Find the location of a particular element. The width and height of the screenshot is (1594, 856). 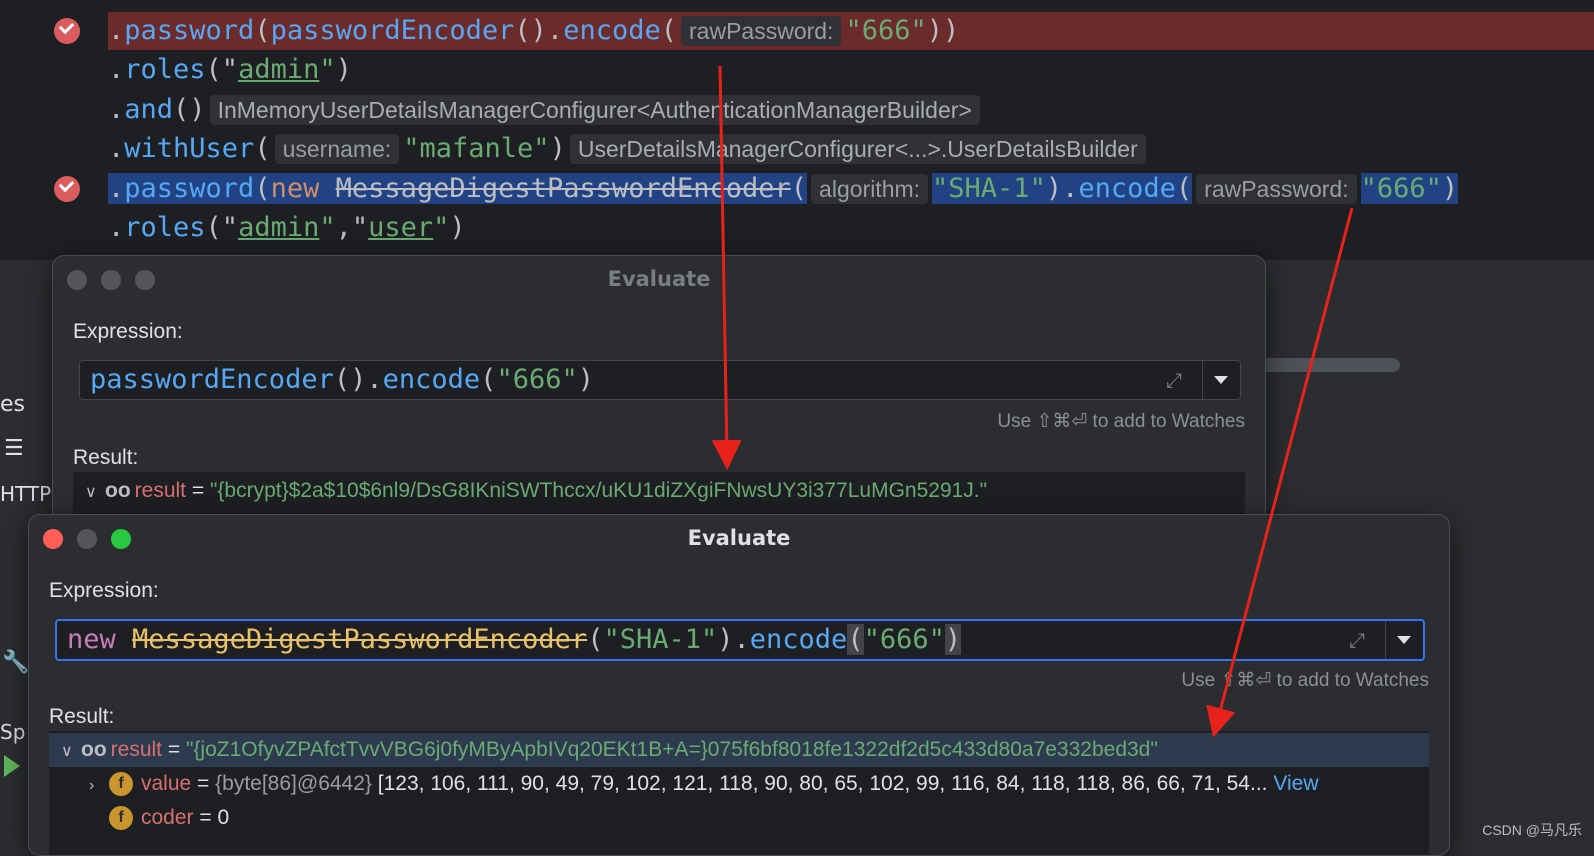

chevron-right-icon: › is located at coordinates (99, 786).